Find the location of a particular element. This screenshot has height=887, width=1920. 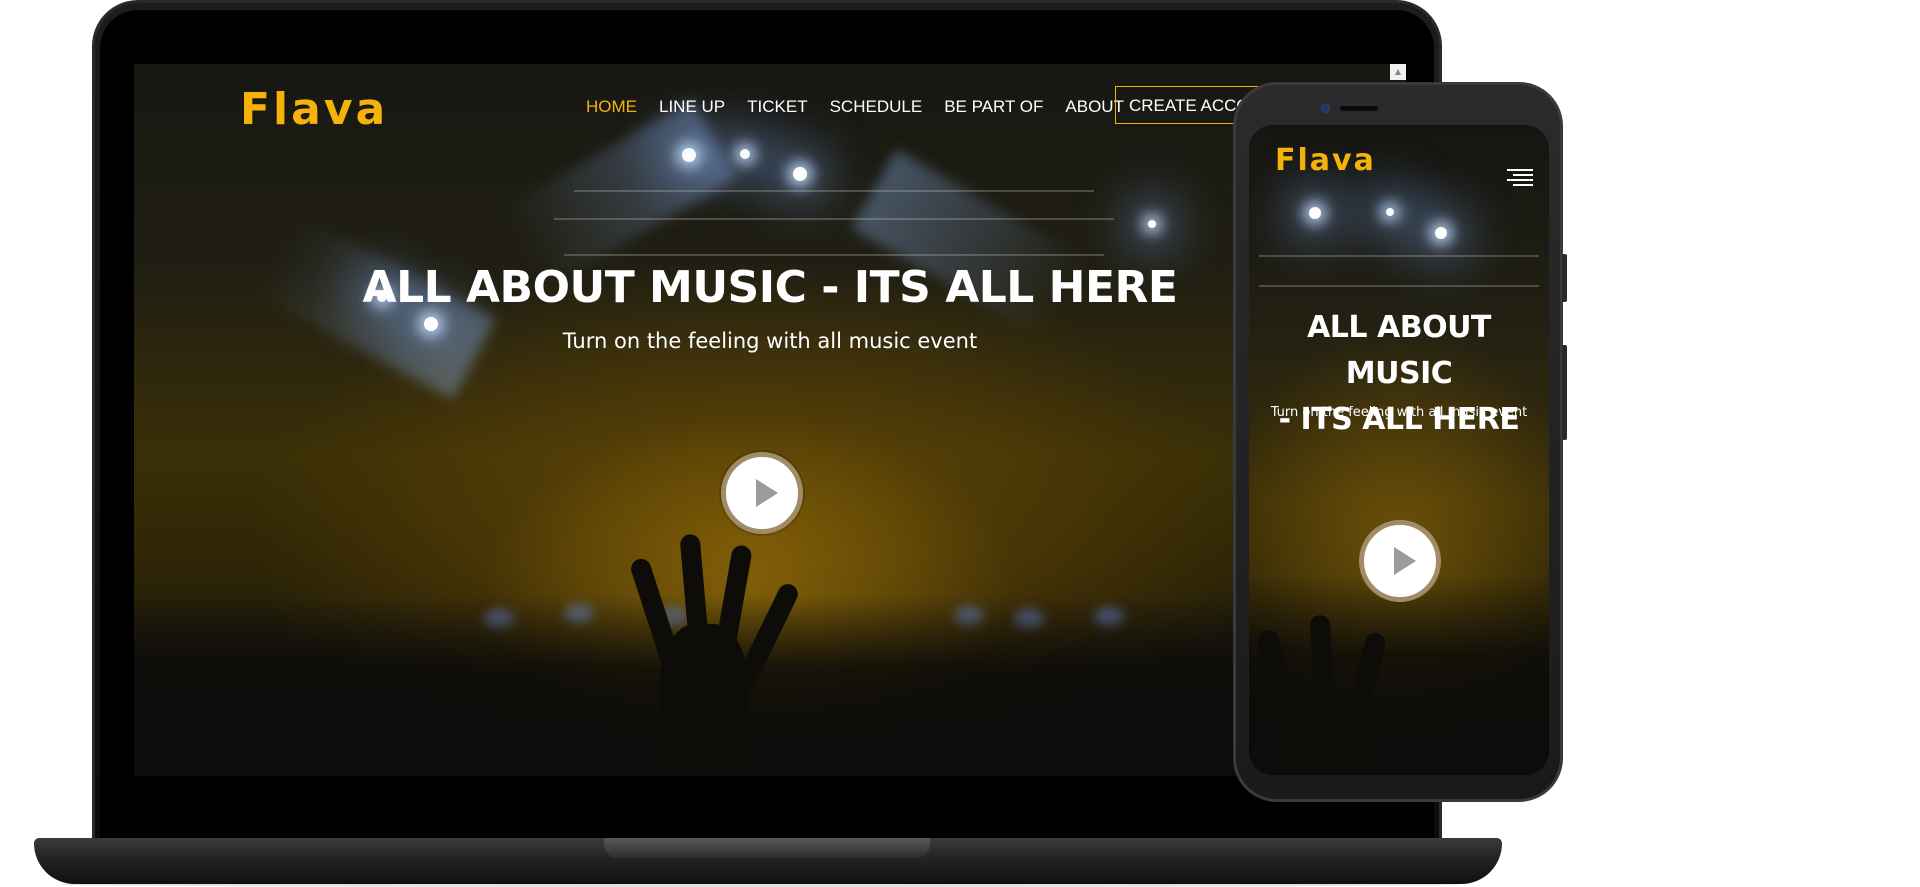

play-video-button is located at coordinates (762, 493).